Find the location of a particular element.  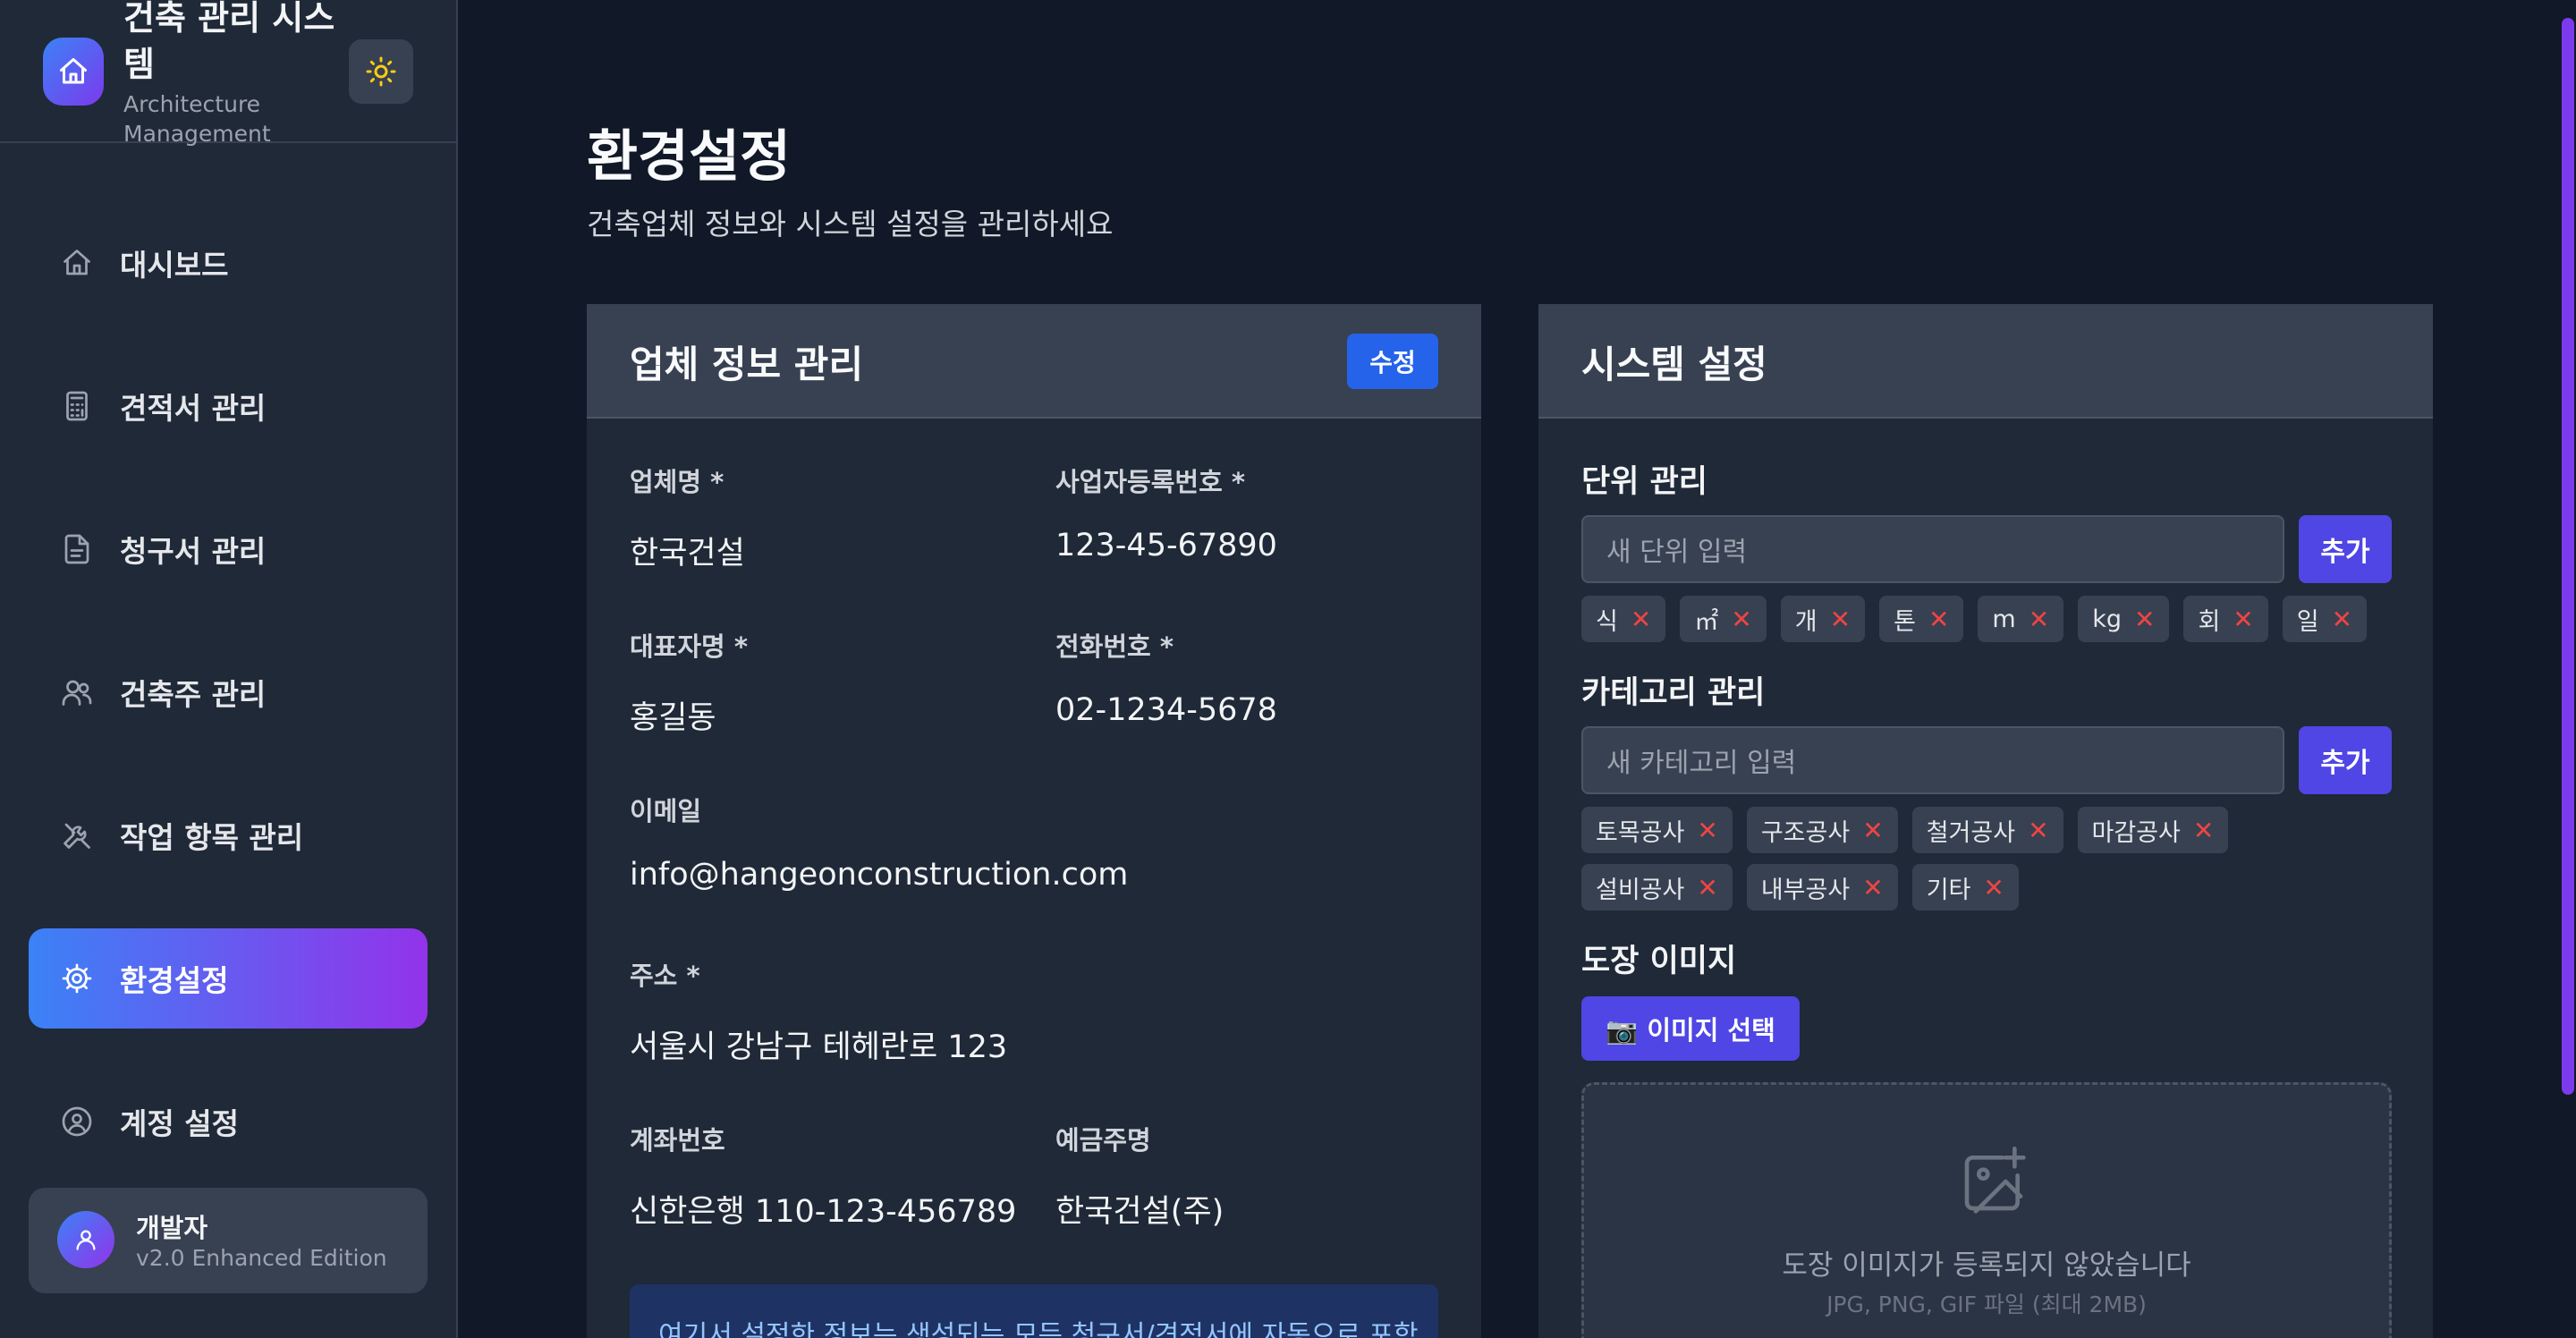

brand-header: 건축 관리 시스템 Architecture Management is located at coordinates (228, 73).